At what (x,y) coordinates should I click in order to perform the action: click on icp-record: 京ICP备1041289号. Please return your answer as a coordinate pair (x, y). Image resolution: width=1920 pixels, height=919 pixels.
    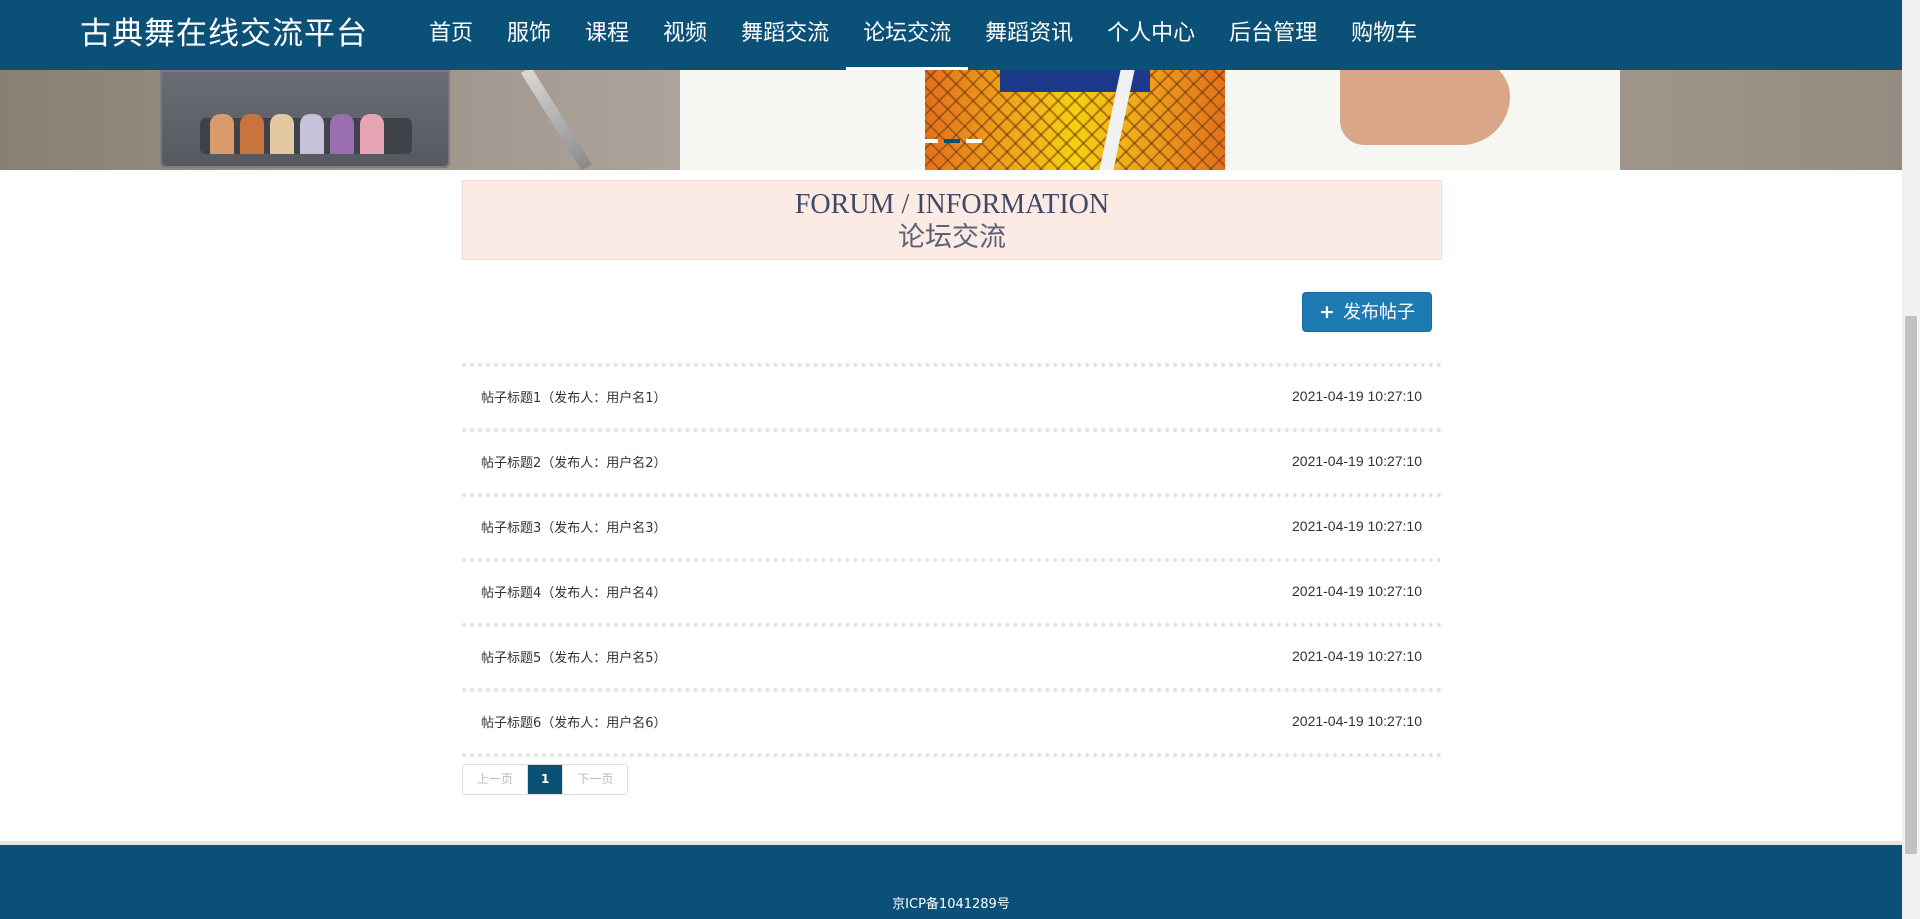
    Looking at the image, I should click on (951, 904).